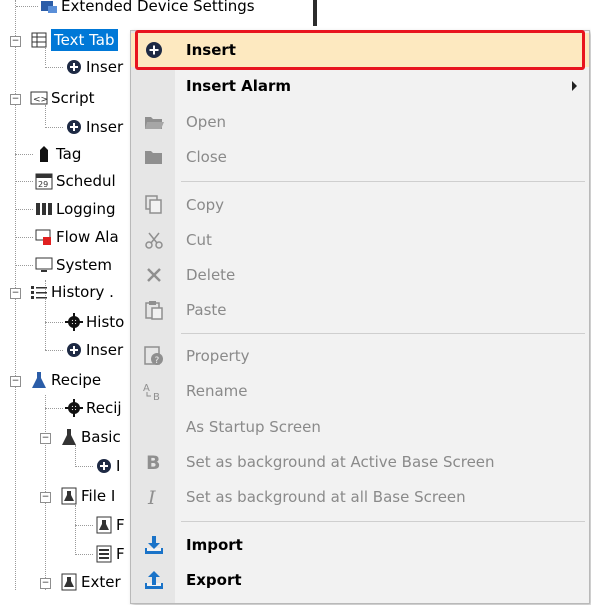 Image resolution: width=591 pixels, height=605 pixels. I want to click on file-list-icon, so click(104, 554).